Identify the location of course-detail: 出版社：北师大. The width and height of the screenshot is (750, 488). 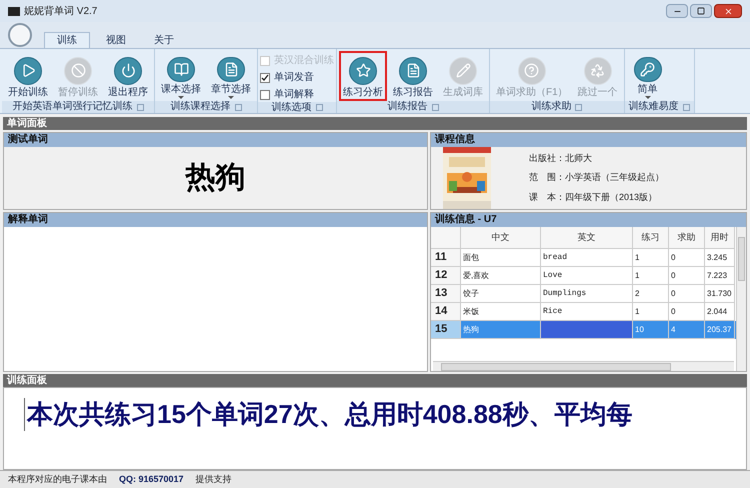
(561, 158).